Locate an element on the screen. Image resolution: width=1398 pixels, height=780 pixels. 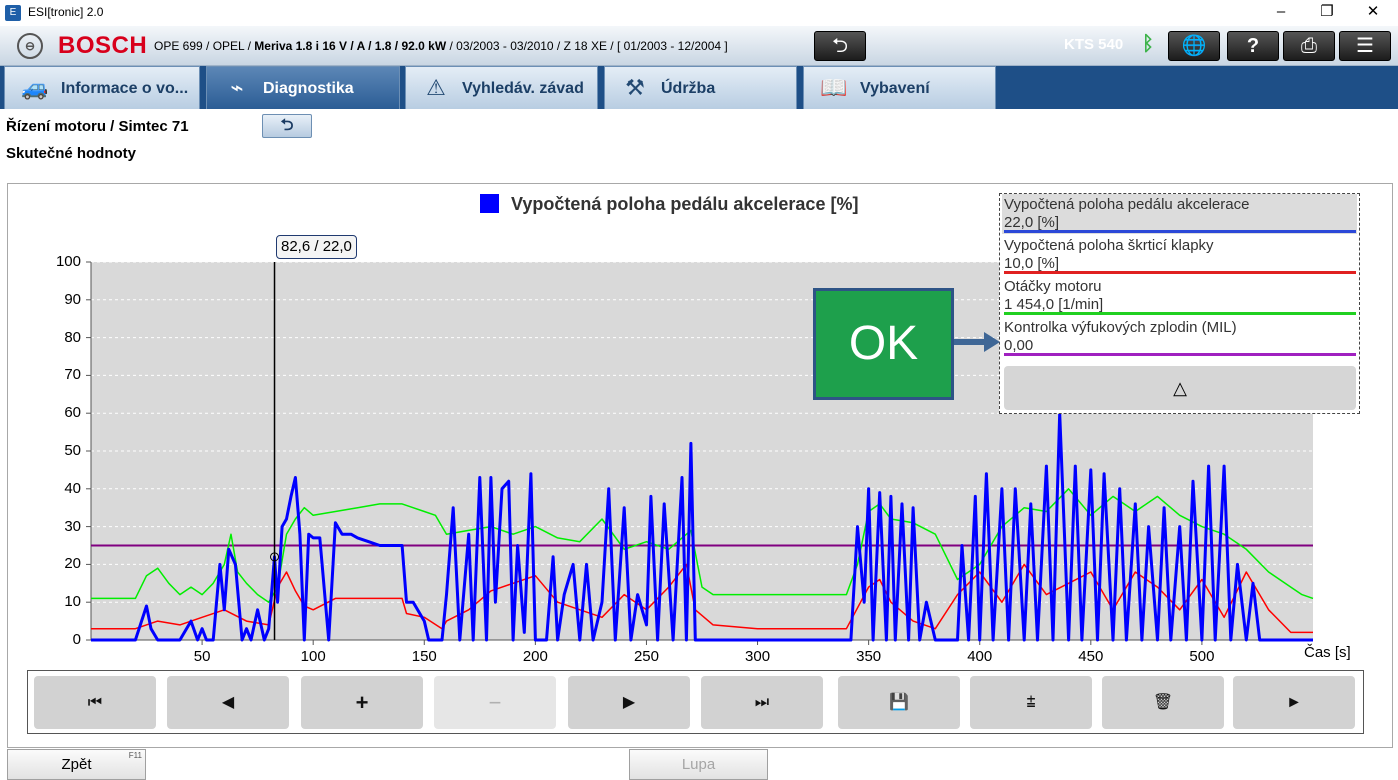
y-tick-label: 30 is located at coordinates (72, 526).